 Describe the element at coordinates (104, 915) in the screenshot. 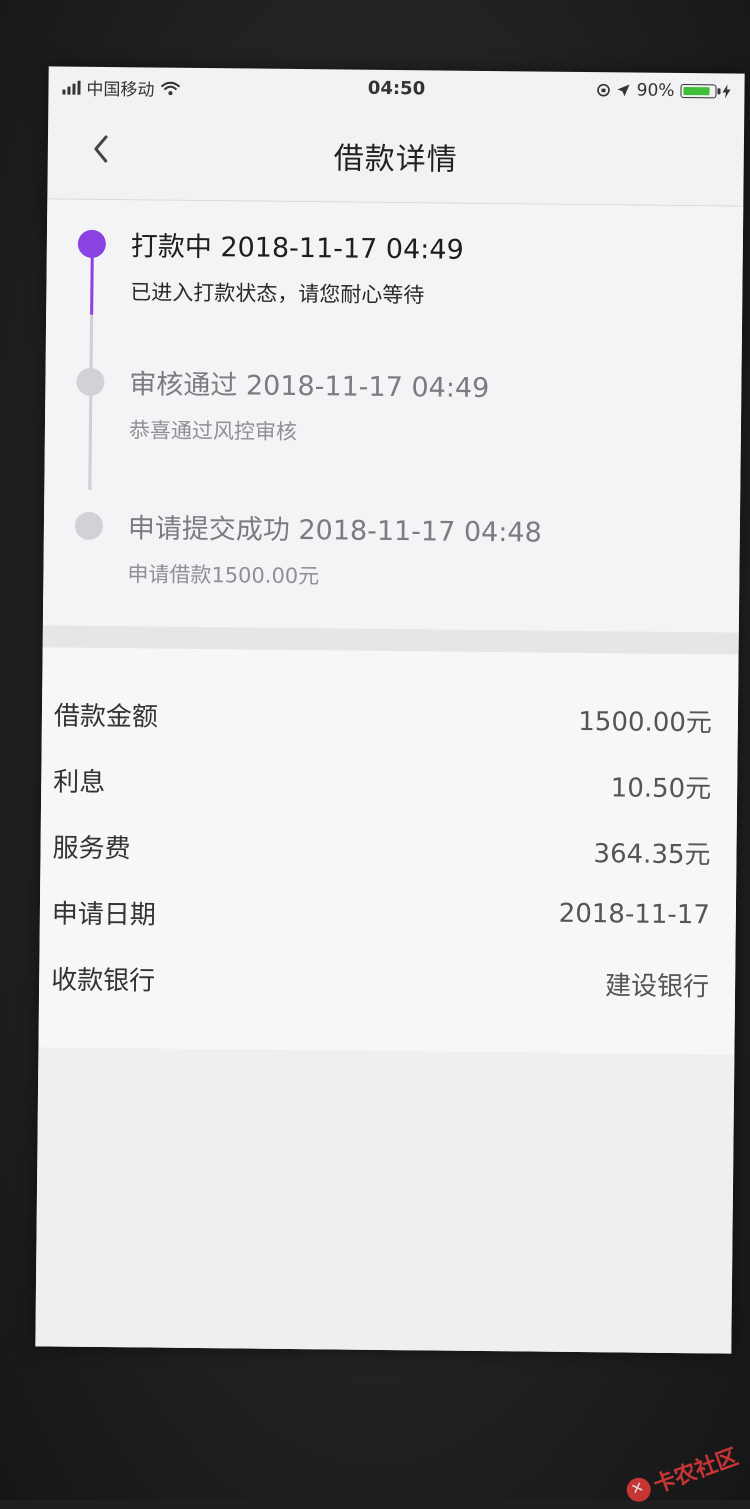

I see `detail-label: 申请日期` at that location.